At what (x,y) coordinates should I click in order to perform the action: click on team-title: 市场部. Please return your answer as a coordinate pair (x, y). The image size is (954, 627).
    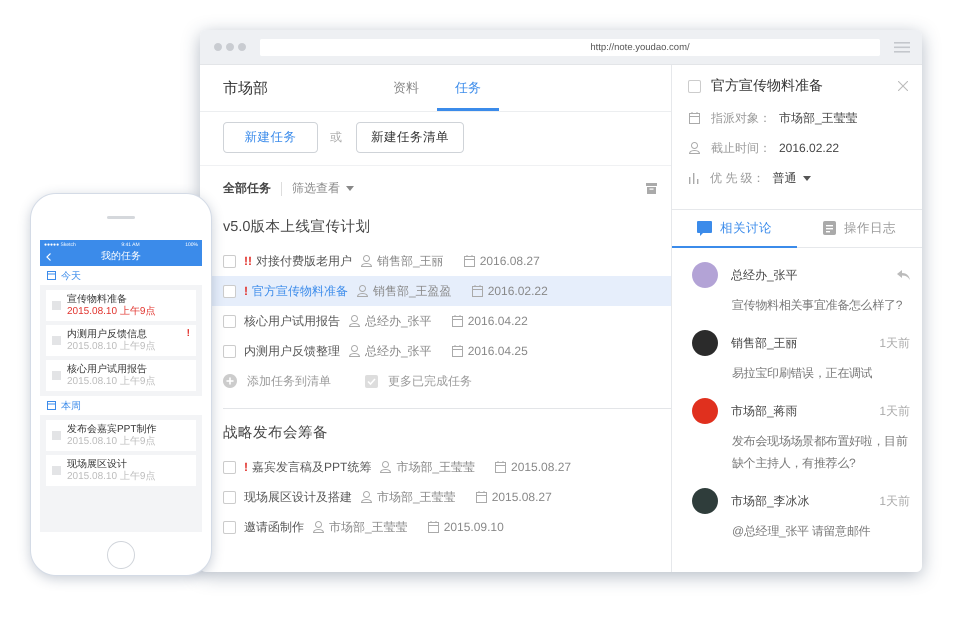
    Looking at the image, I should click on (246, 88).